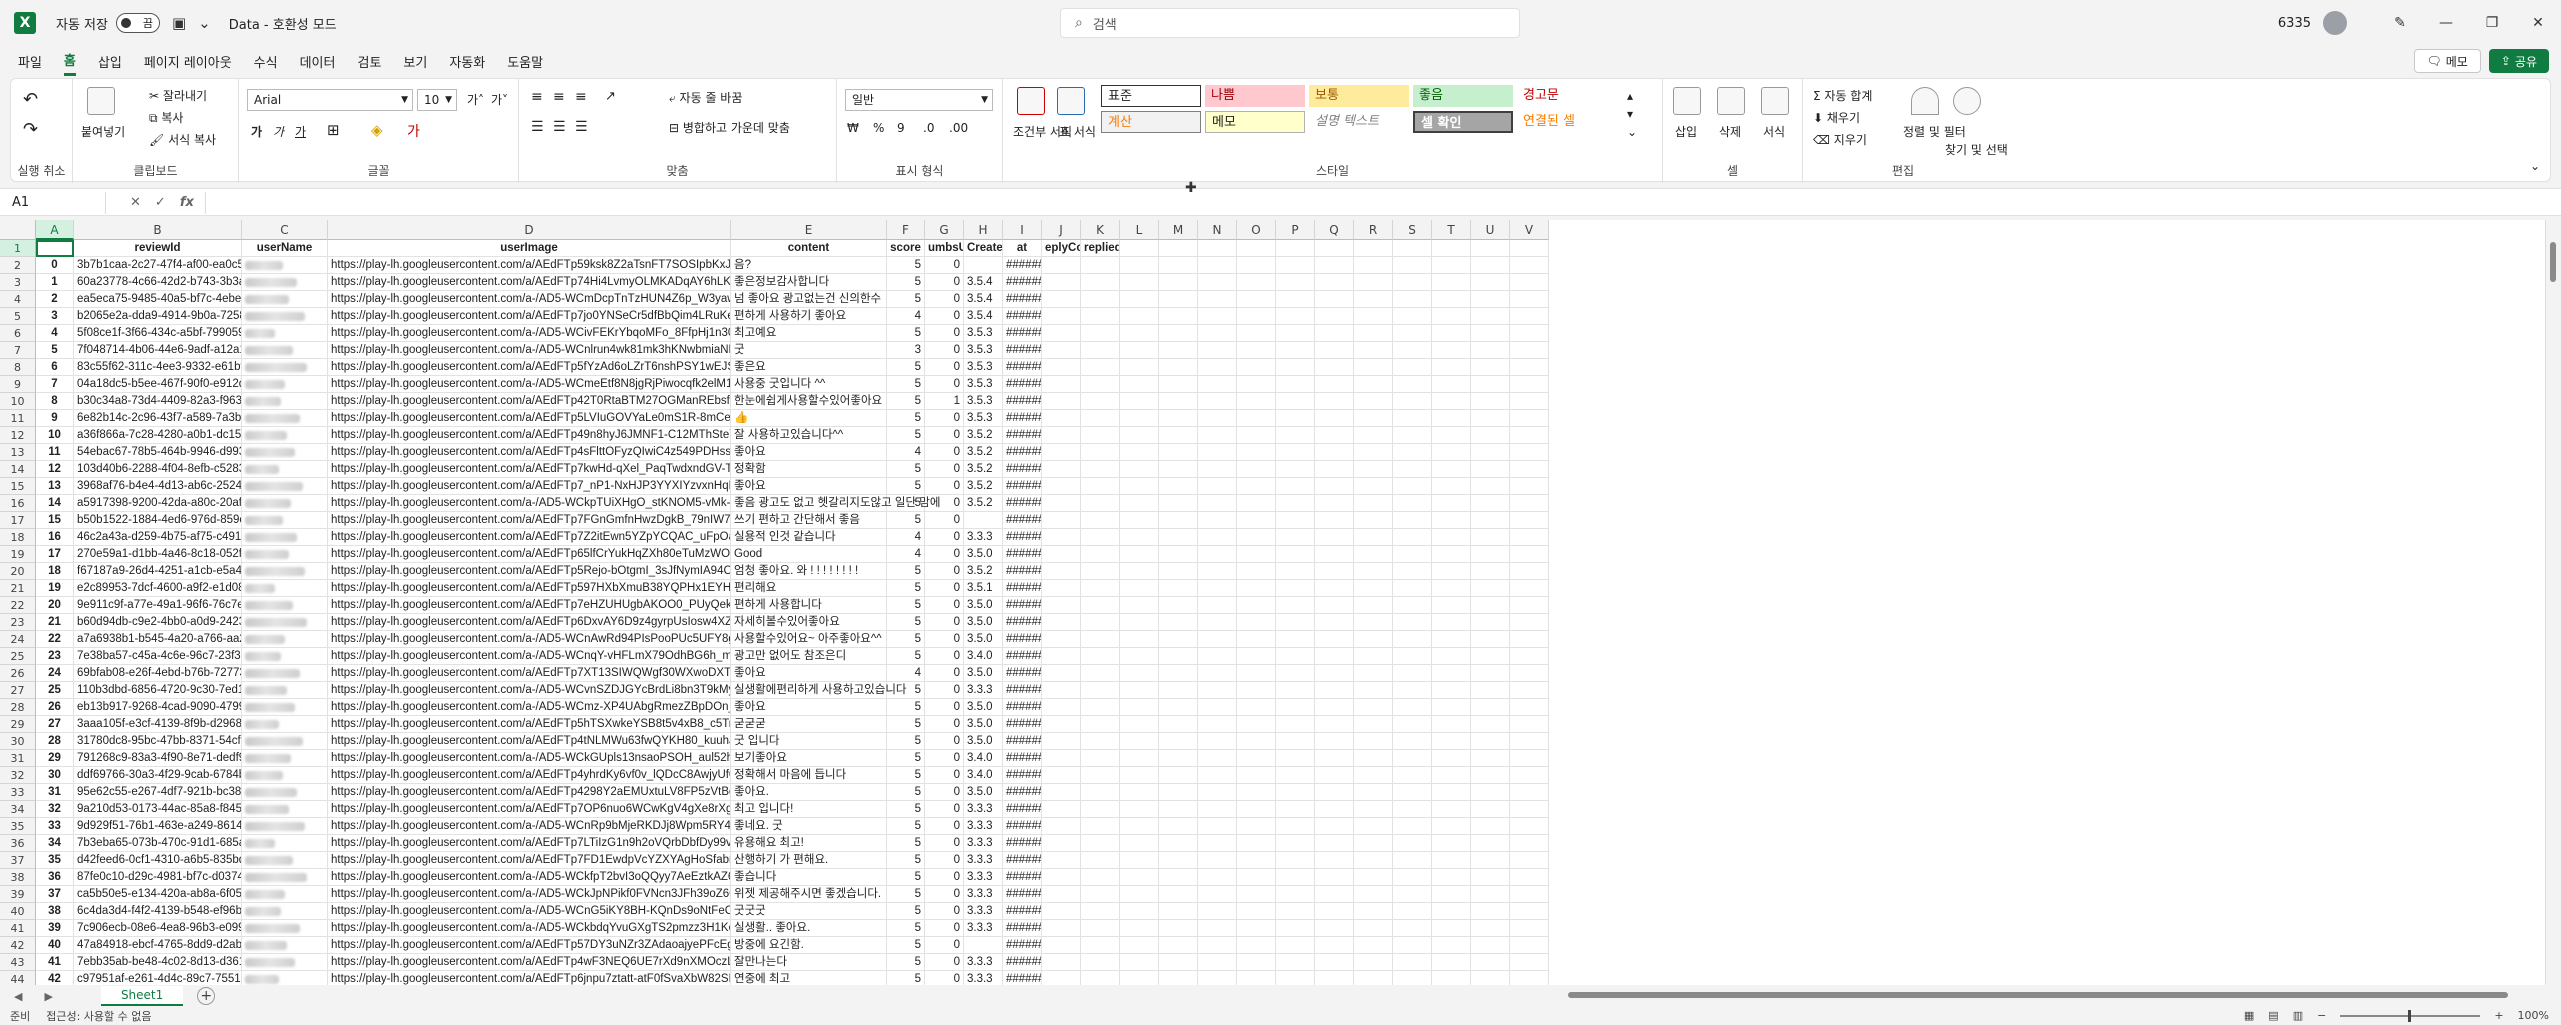 The width and height of the screenshot is (2561, 1025). Describe the element at coordinates (1255, 96) in the screenshot. I see `style-bad: 나쁨` at that location.